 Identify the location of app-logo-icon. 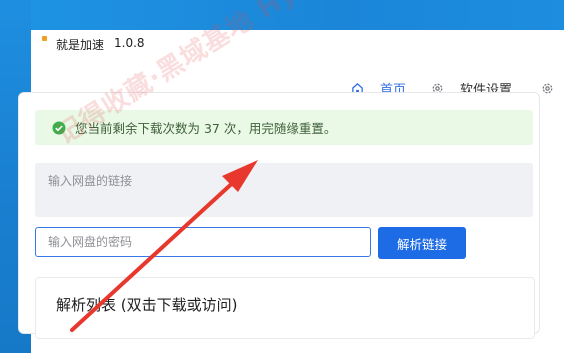
(44, 38).